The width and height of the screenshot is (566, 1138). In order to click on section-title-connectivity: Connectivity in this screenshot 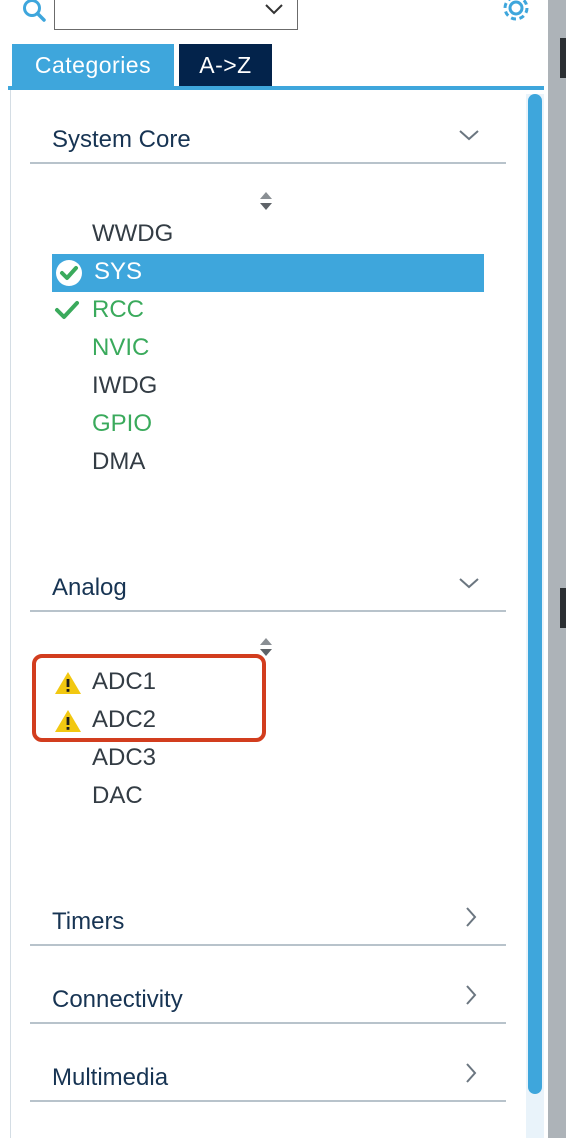, I will do `click(117, 1000)`.